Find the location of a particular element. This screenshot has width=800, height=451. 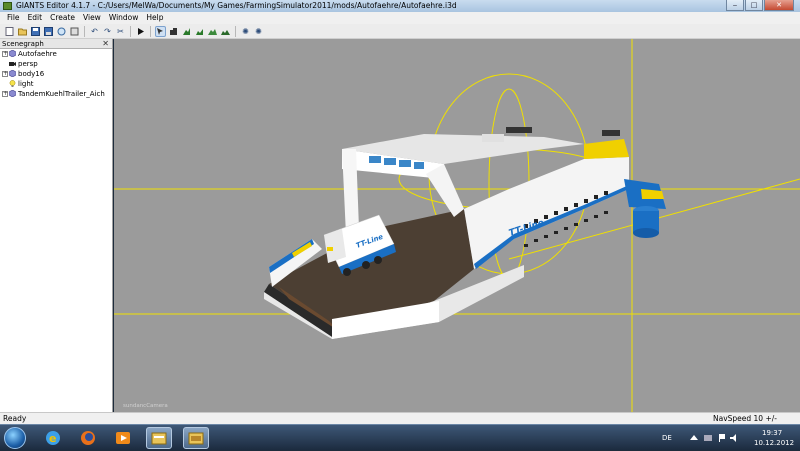

close-button: ✕ is located at coordinates (779, 5).